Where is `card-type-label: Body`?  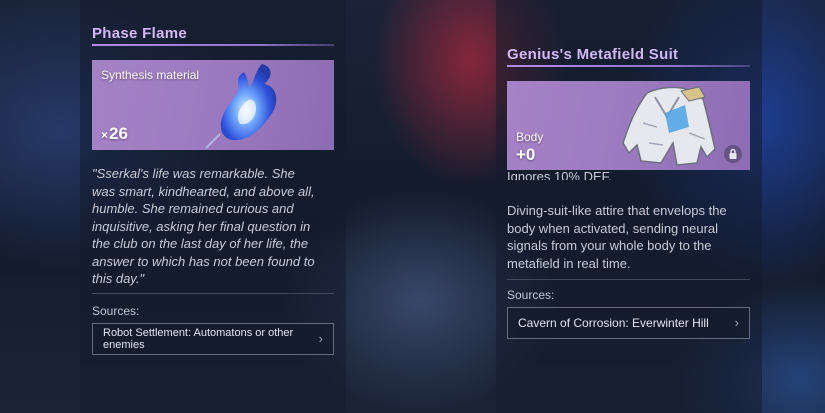 card-type-label: Body is located at coordinates (530, 137).